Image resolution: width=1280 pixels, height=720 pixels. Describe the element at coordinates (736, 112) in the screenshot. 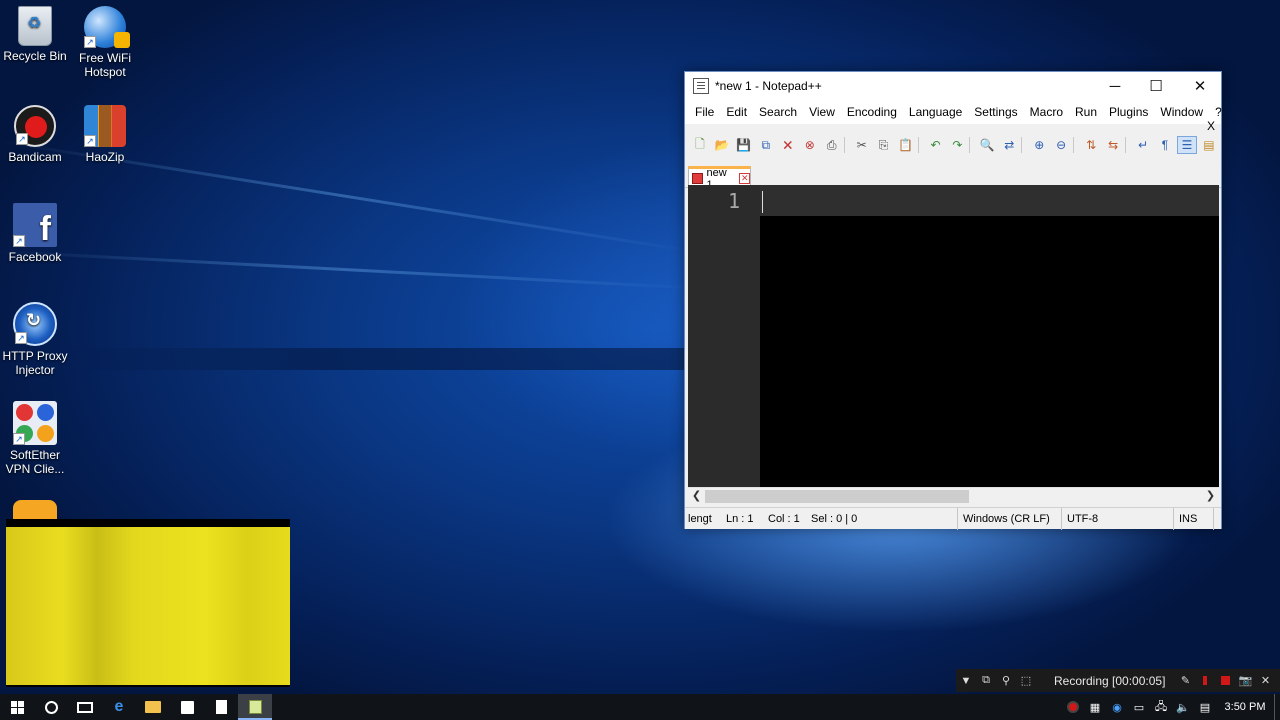

I see `menu-edit: Edit` at that location.